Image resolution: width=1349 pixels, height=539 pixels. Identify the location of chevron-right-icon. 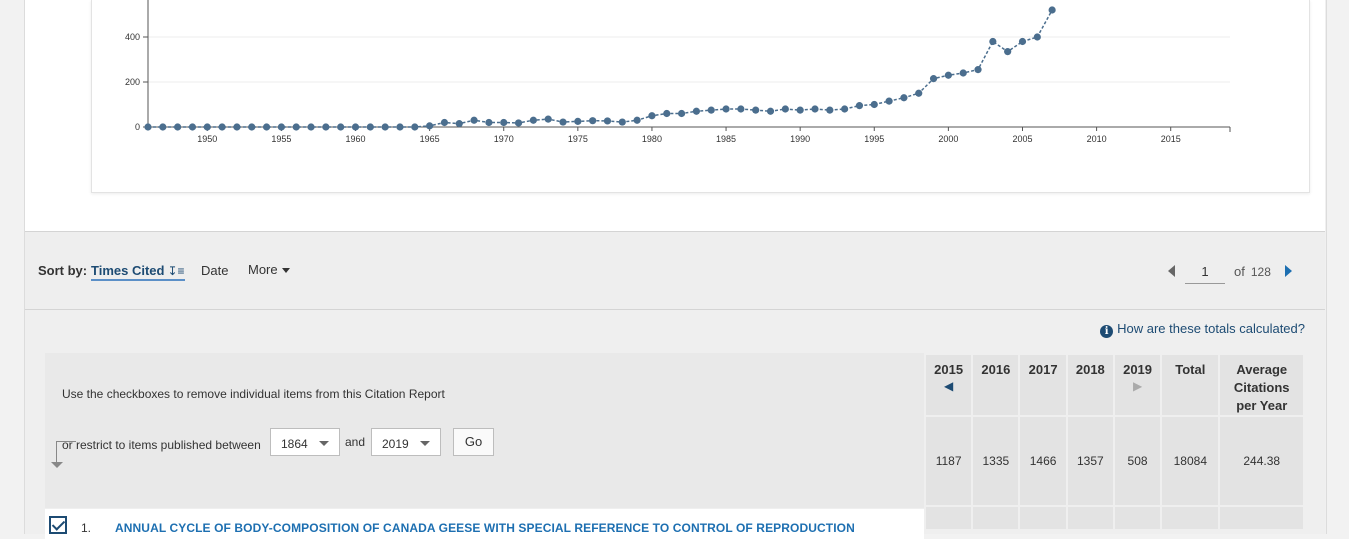
(1288, 271).